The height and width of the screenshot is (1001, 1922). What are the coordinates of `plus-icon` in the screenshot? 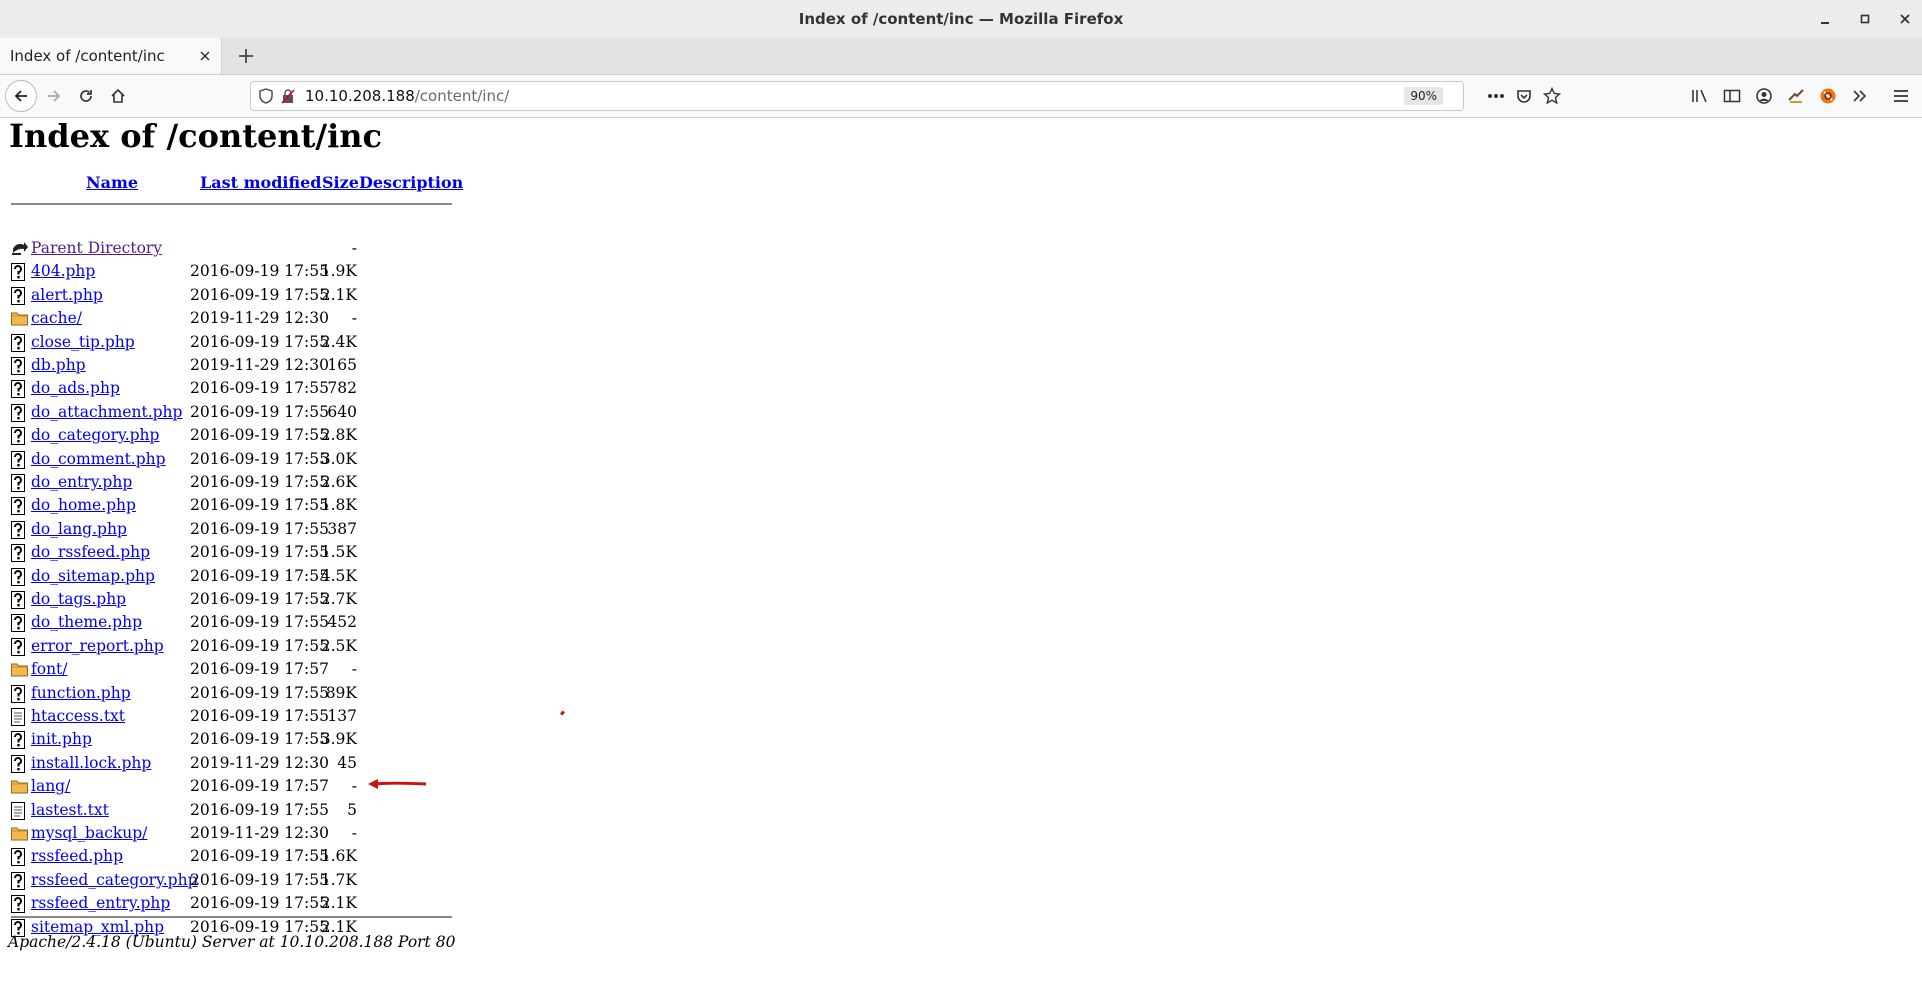 It's located at (246, 56).